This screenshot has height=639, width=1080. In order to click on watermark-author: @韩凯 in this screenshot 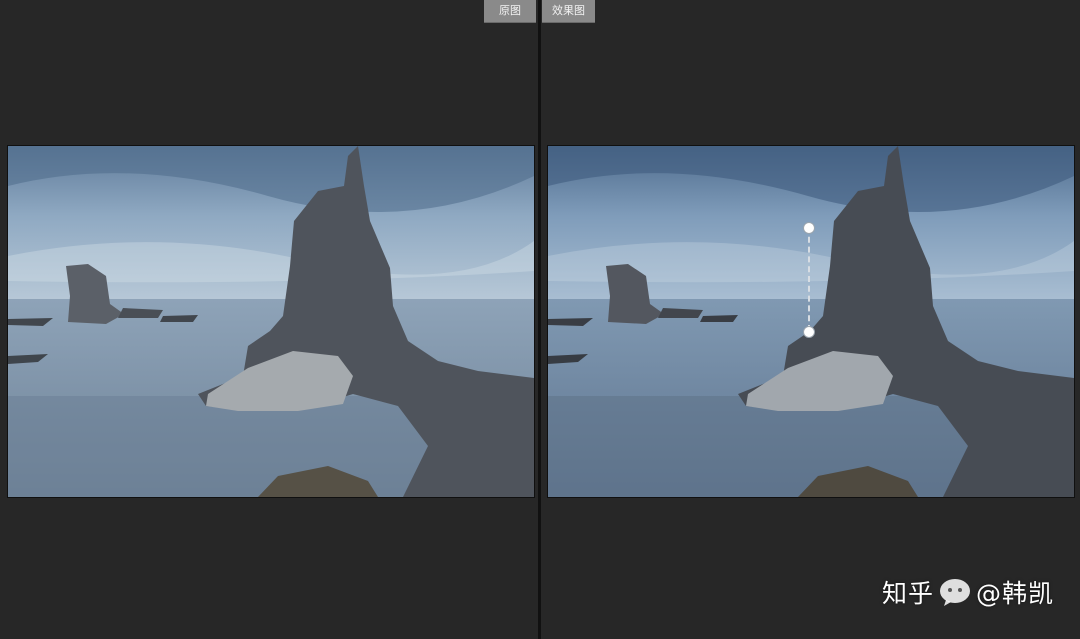, I will do `click(1015, 593)`.